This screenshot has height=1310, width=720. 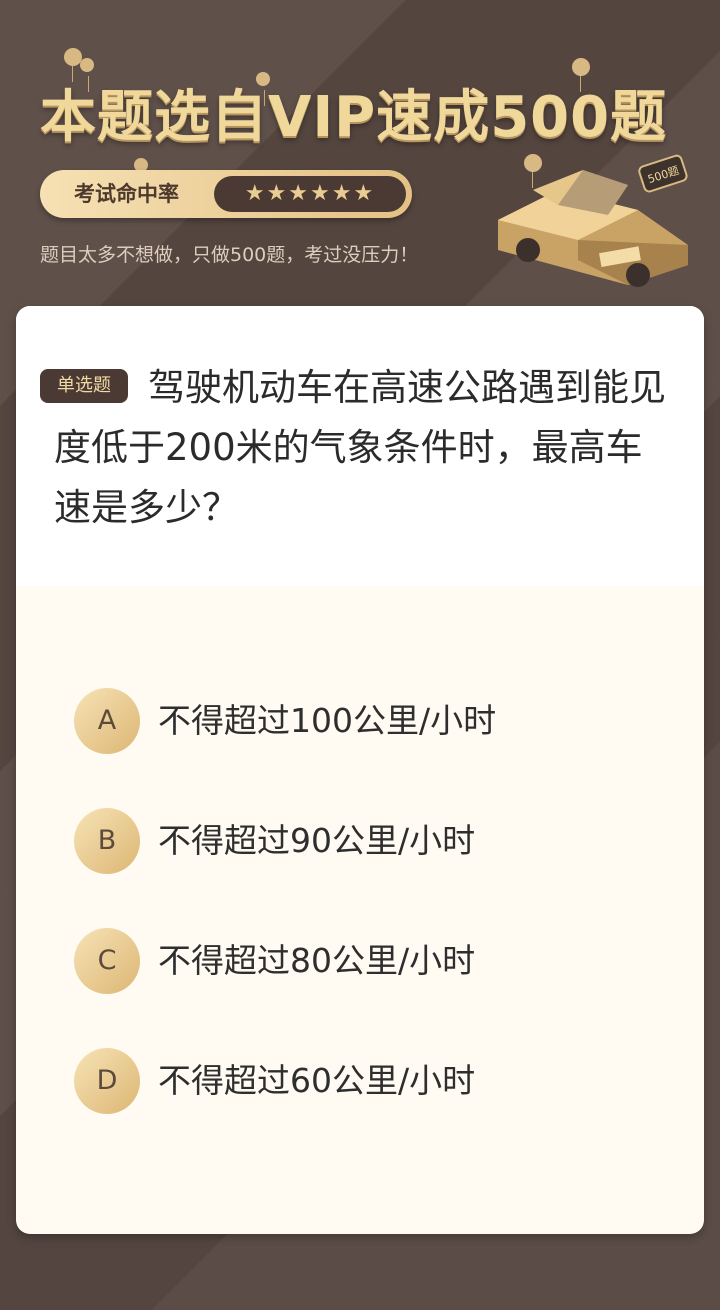 I want to click on option-c: C 不得超过80公里/小时, so click(x=354, y=961).